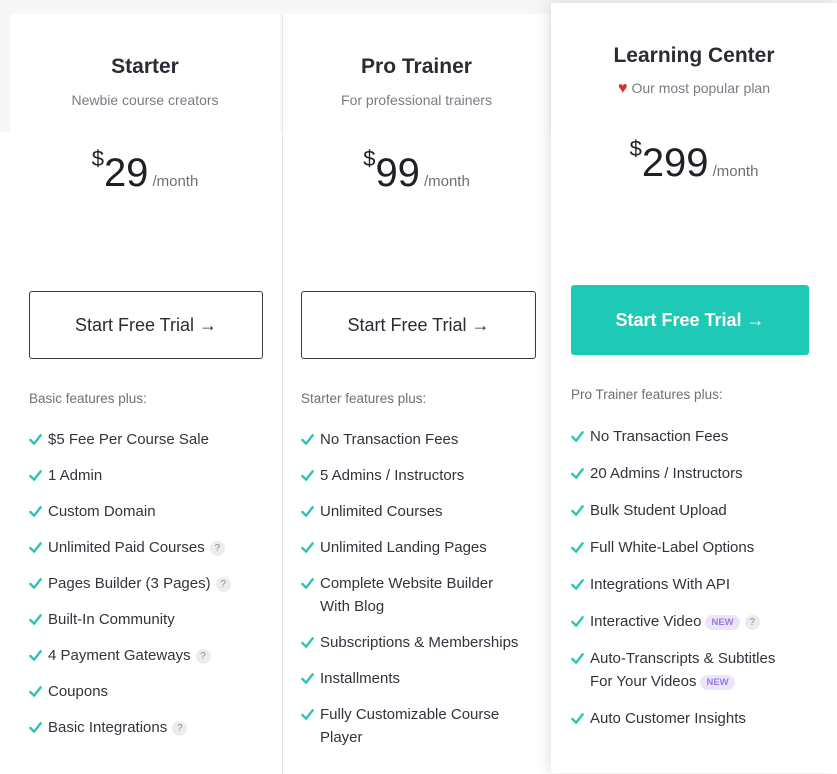  What do you see at coordinates (364, 398) in the screenshot?
I see `features-heading: Starter features plus:` at bounding box center [364, 398].